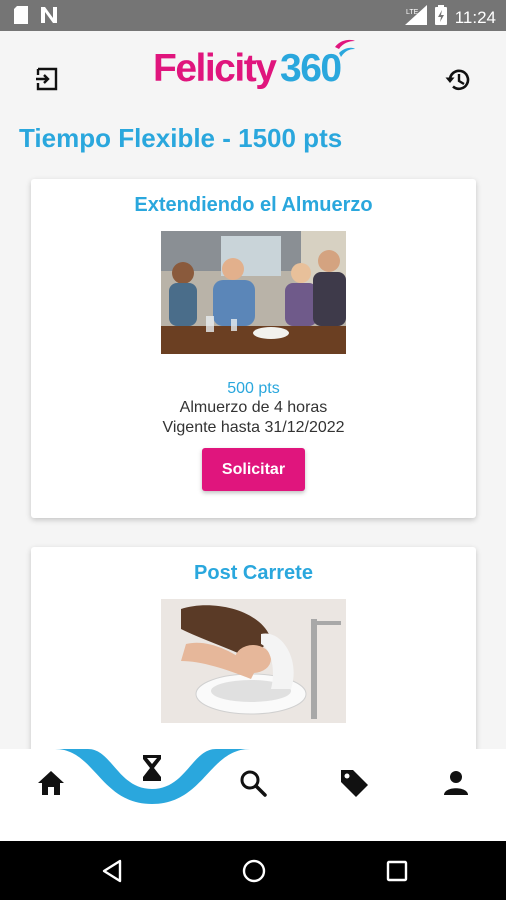 The image size is (506, 900). What do you see at coordinates (215, 68) in the screenshot?
I see `logo-text-felicity: Felicity` at bounding box center [215, 68].